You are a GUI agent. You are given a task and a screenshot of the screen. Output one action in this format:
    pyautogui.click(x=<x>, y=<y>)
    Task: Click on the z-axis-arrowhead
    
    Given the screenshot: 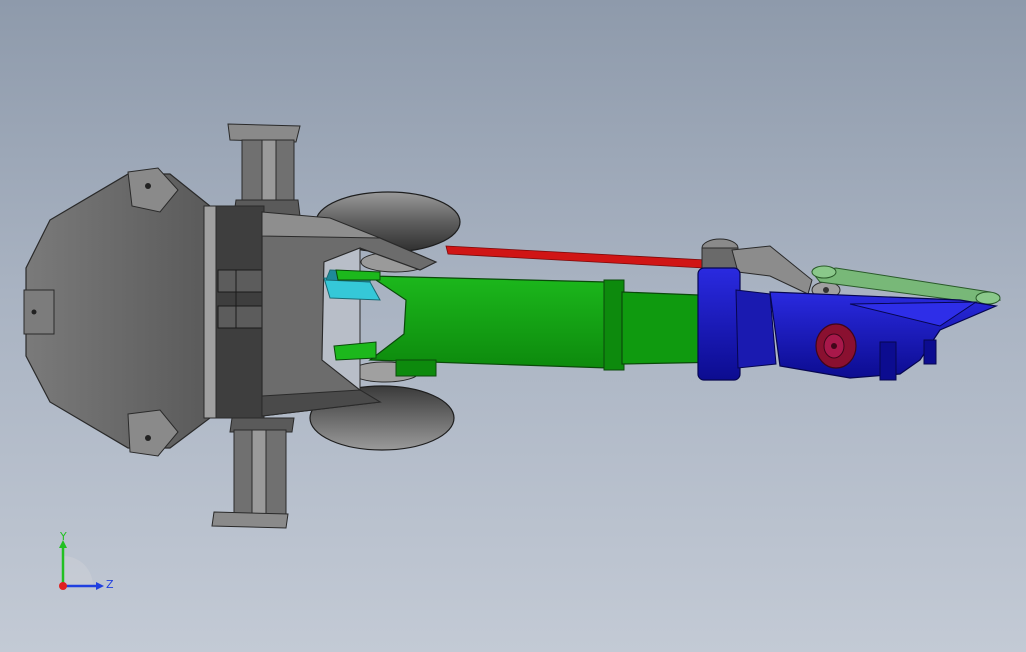 What is the action you would take?
    pyautogui.click(x=100, y=586)
    